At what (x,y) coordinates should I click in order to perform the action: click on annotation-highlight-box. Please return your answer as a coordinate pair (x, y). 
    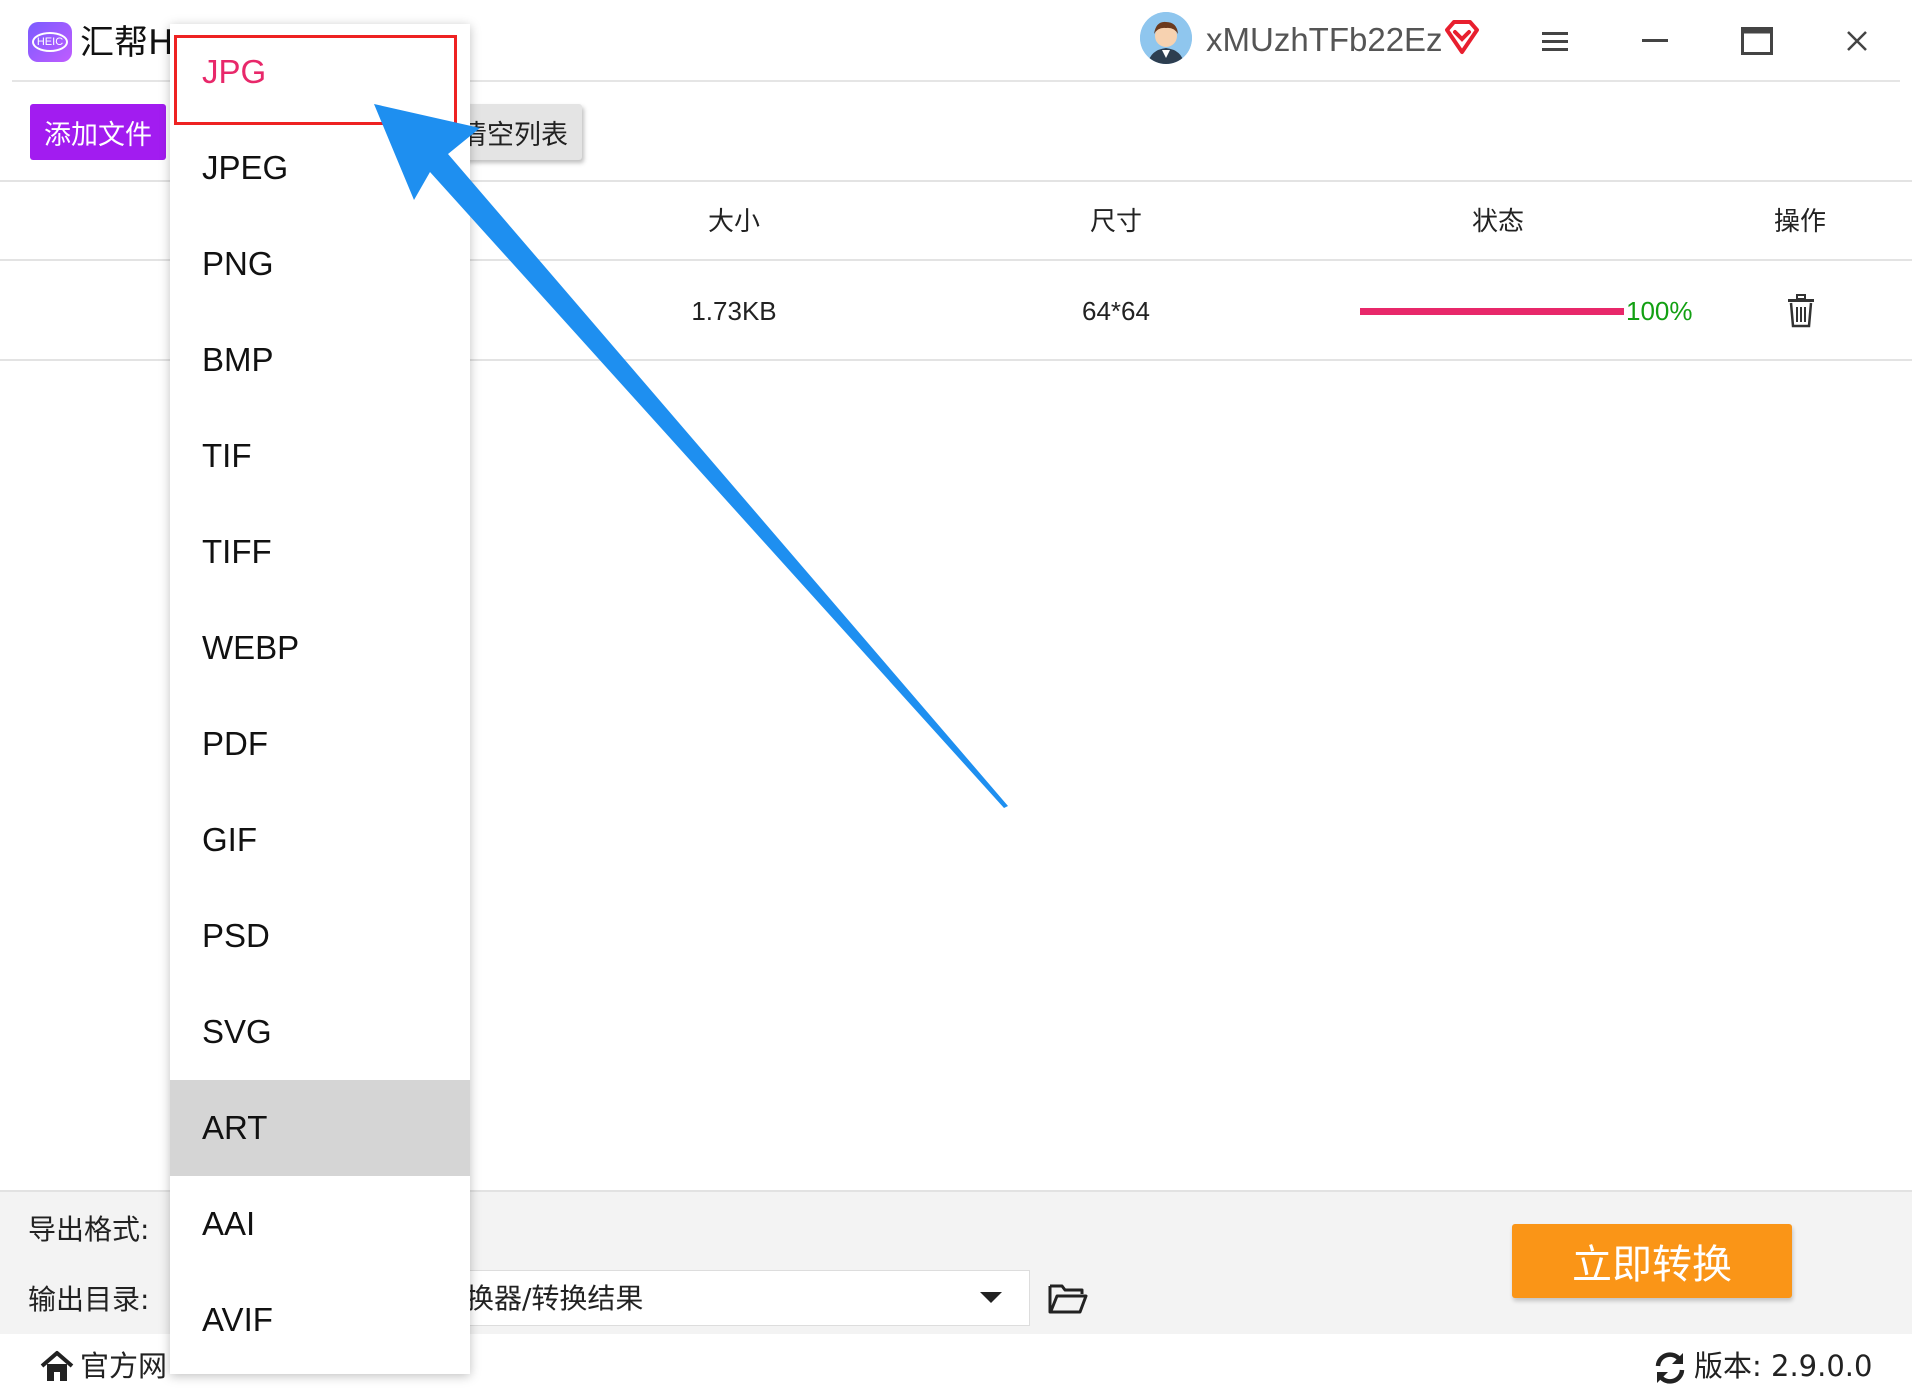
    Looking at the image, I should click on (315, 80).